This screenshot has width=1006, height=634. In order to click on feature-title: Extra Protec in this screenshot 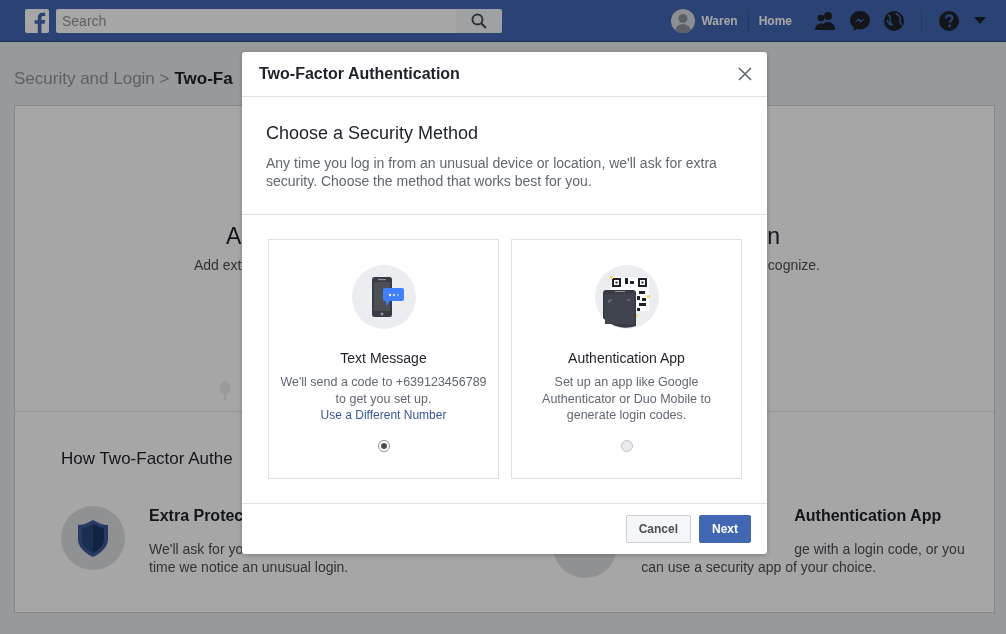, I will do `click(197, 516)`.